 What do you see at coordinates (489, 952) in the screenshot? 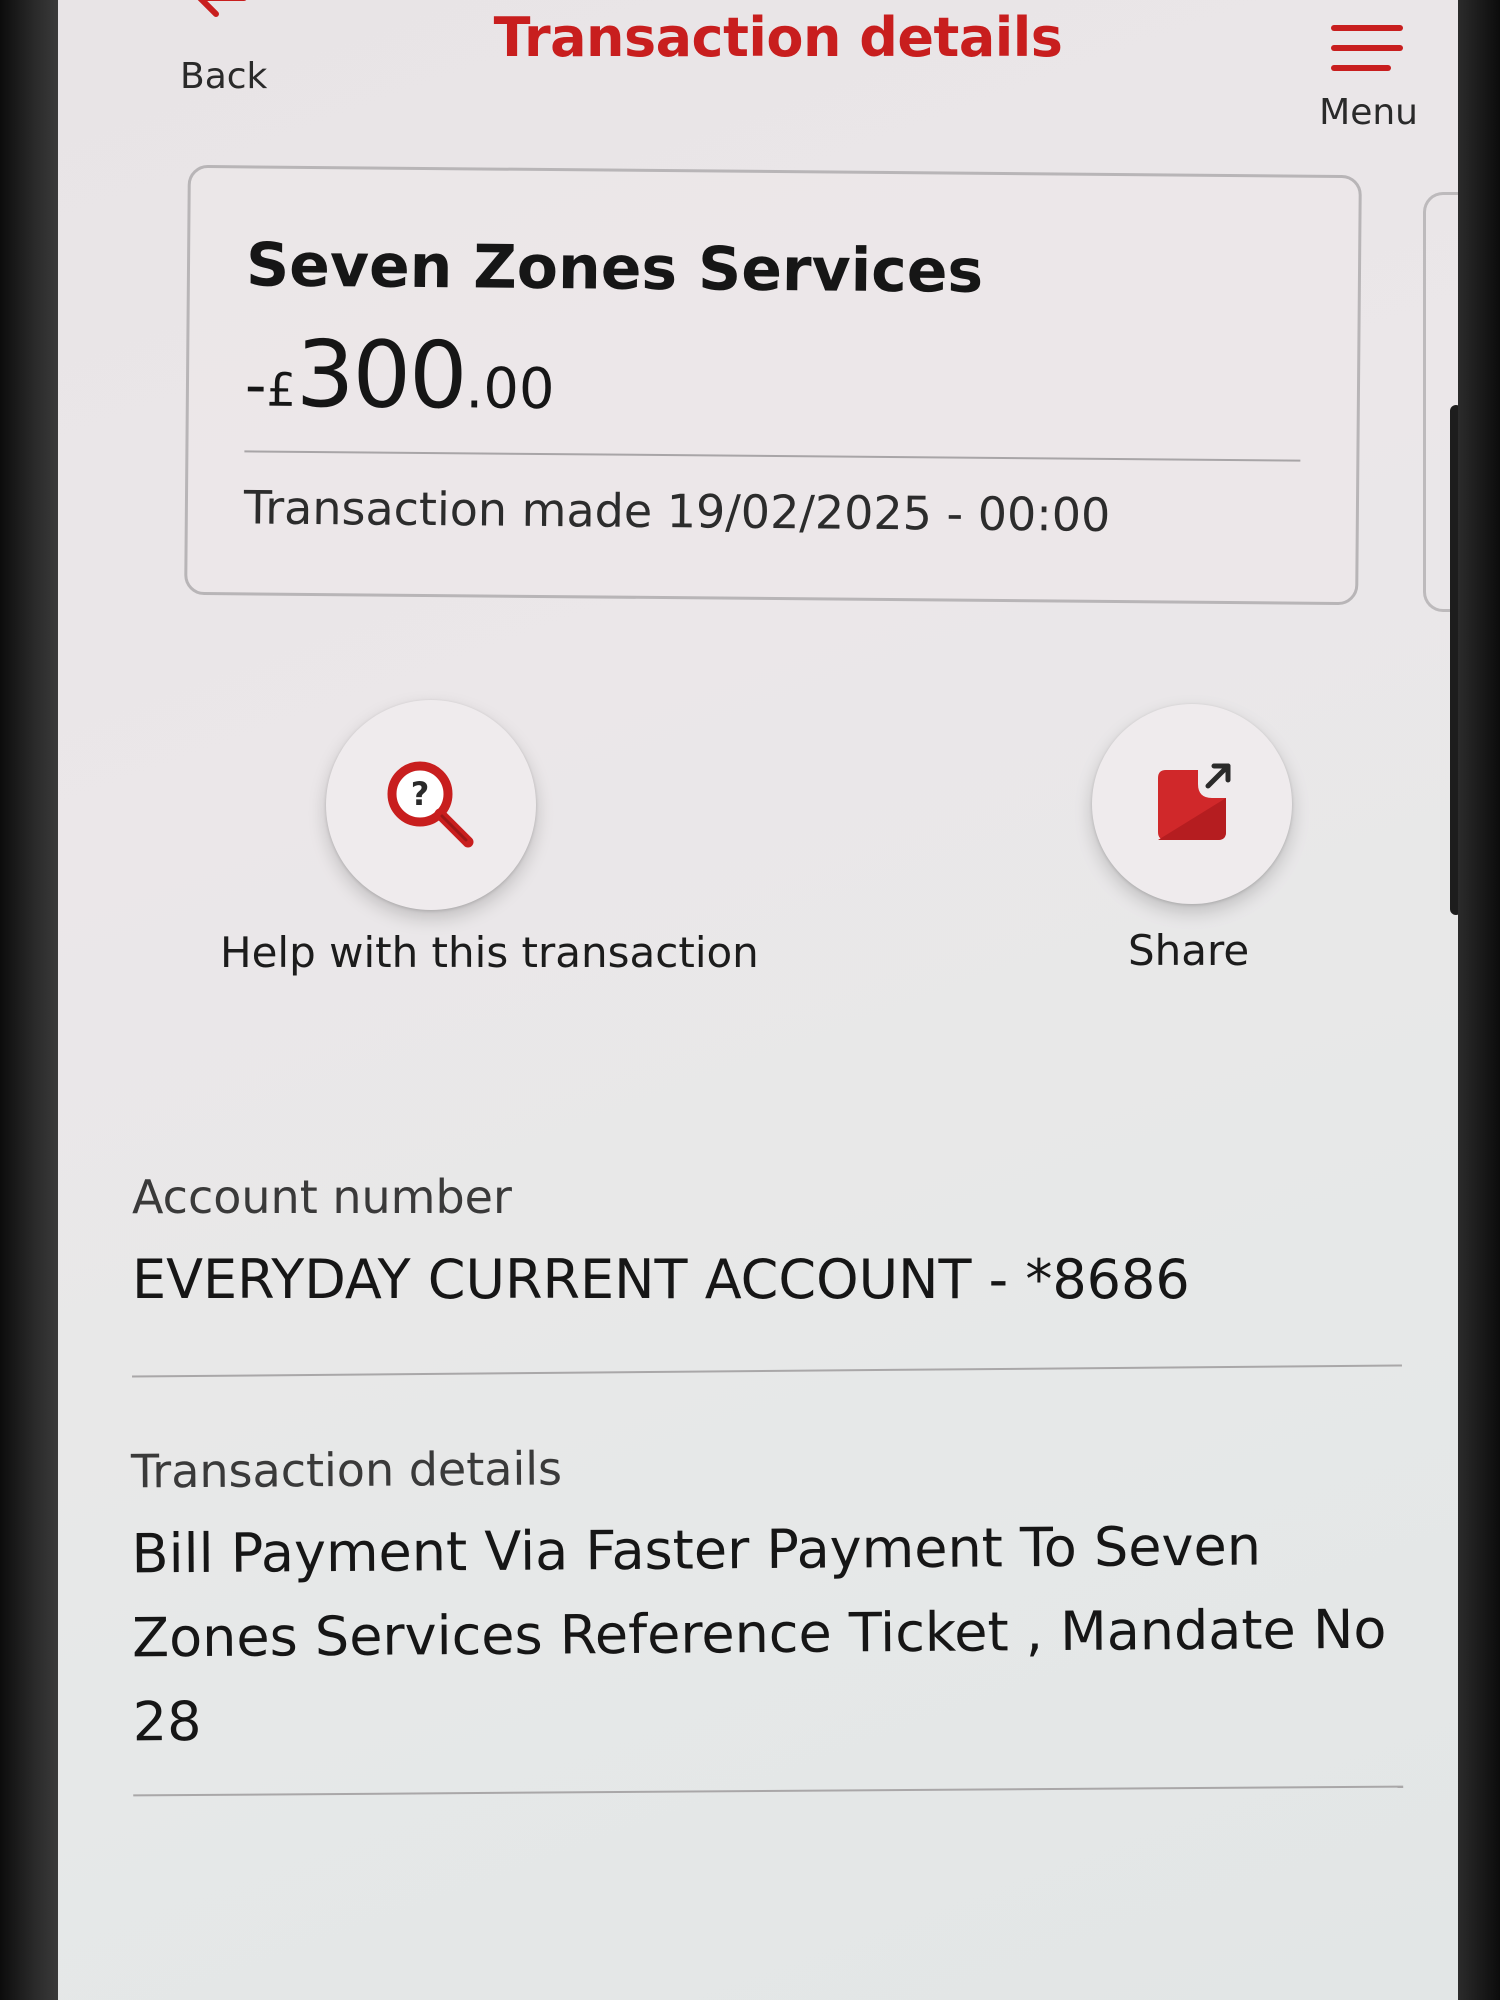
I see `help-label: Help with this transaction` at bounding box center [489, 952].